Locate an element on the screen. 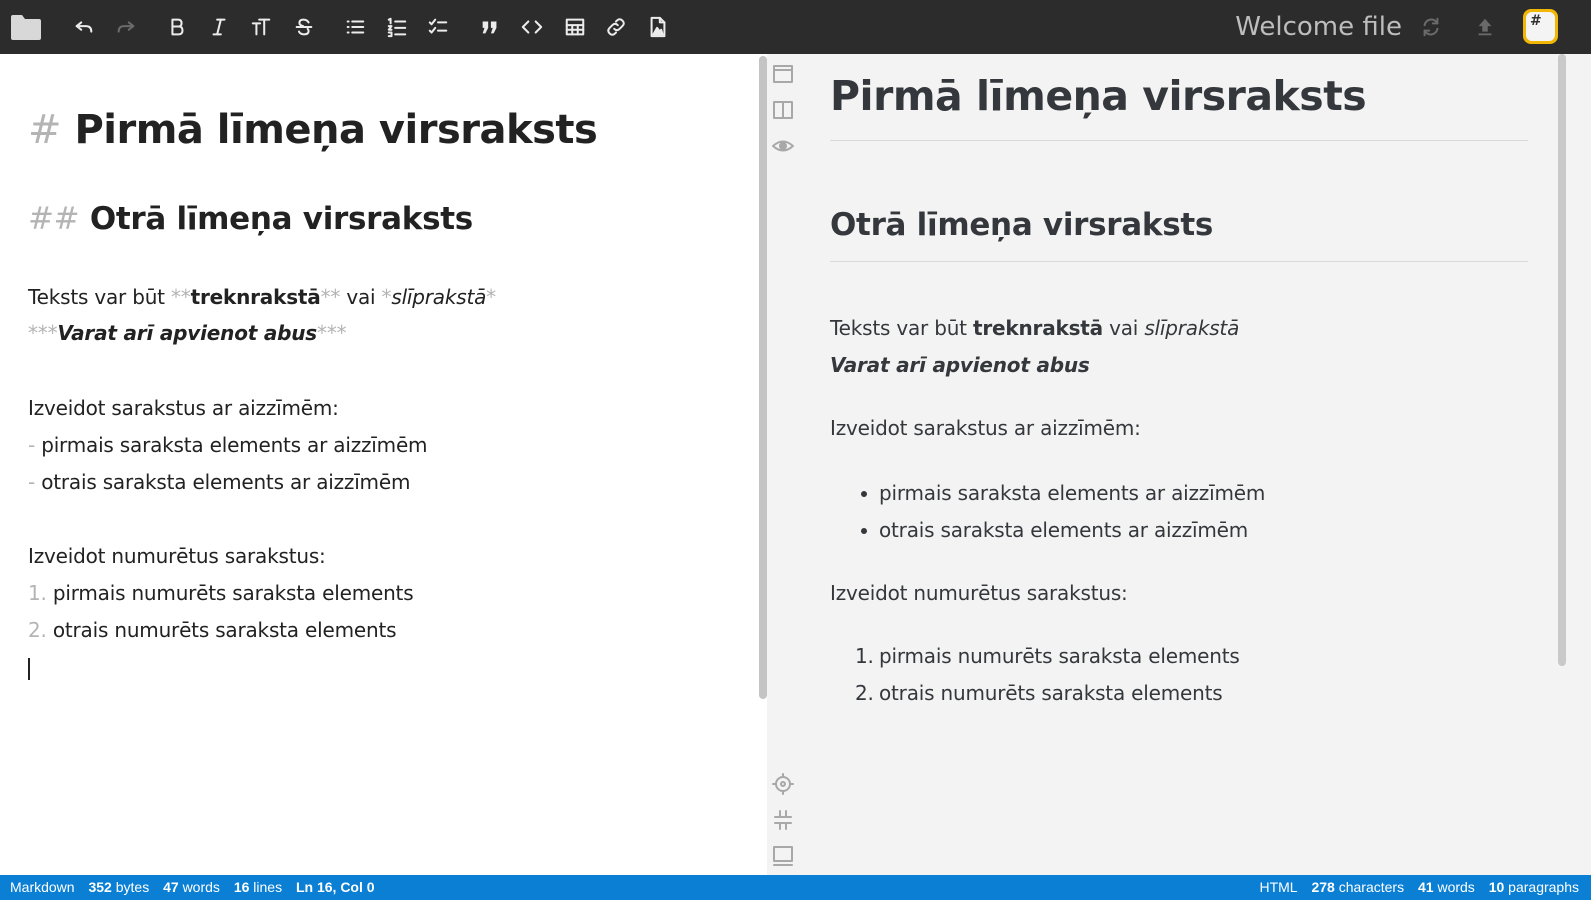  sync-icon is located at coordinates (1431, 27).